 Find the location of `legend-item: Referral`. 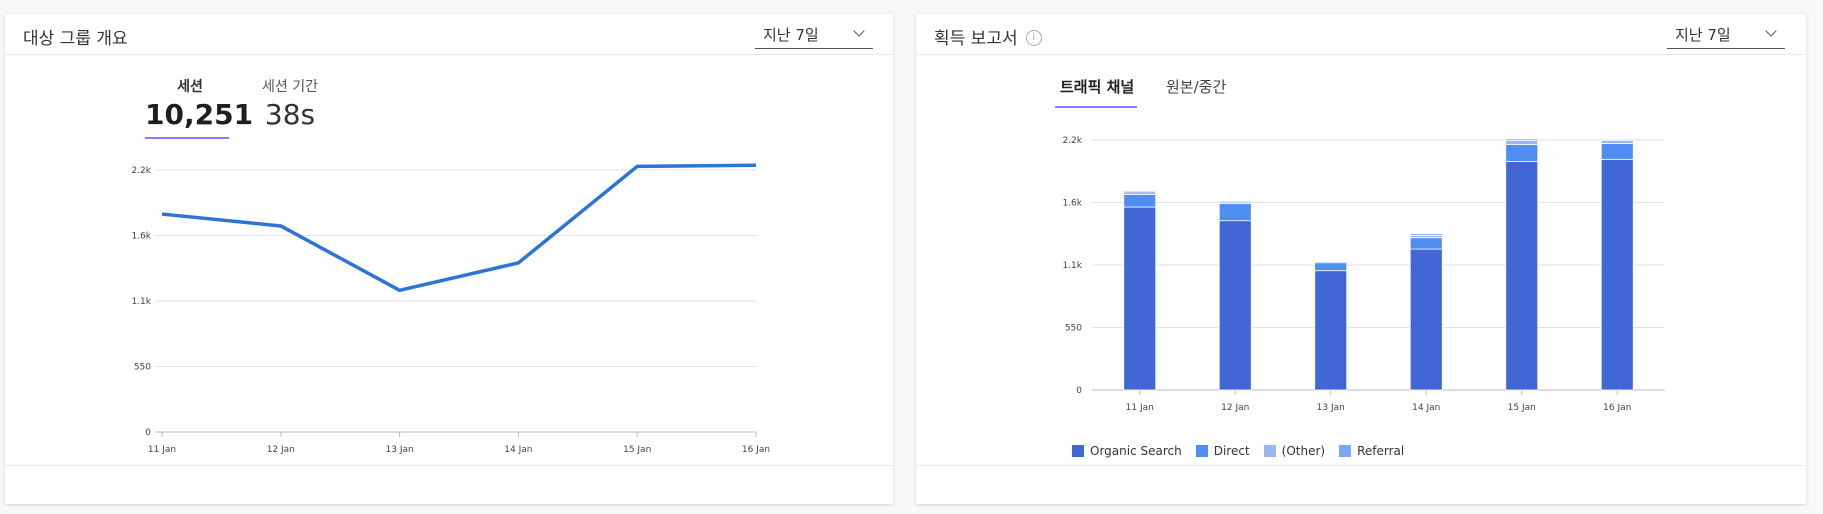

legend-item: Referral is located at coordinates (1371, 451).